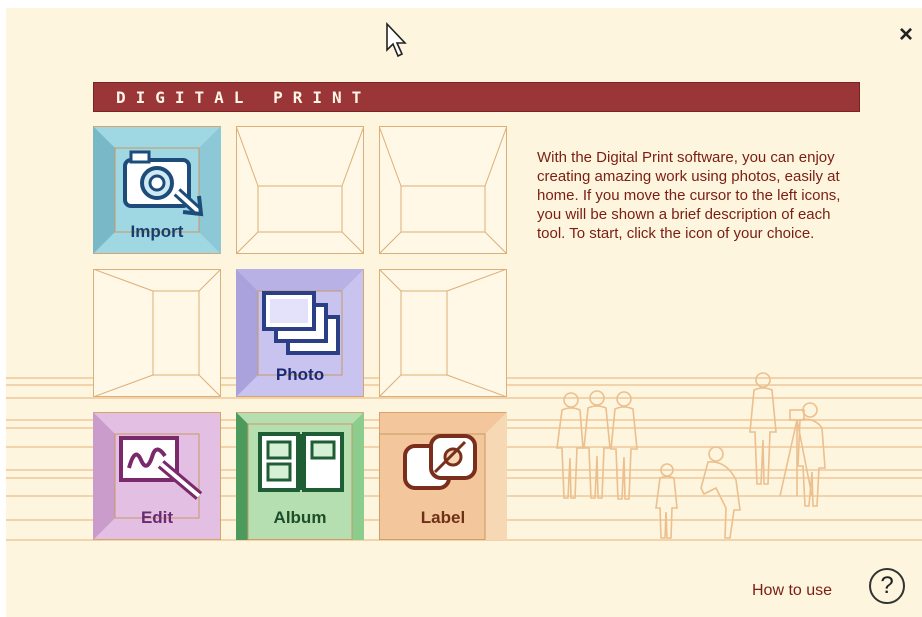  Describe the element at coordinates (157, 517) in the screenshot. I see `tile-edit-label: Edit` at that location.